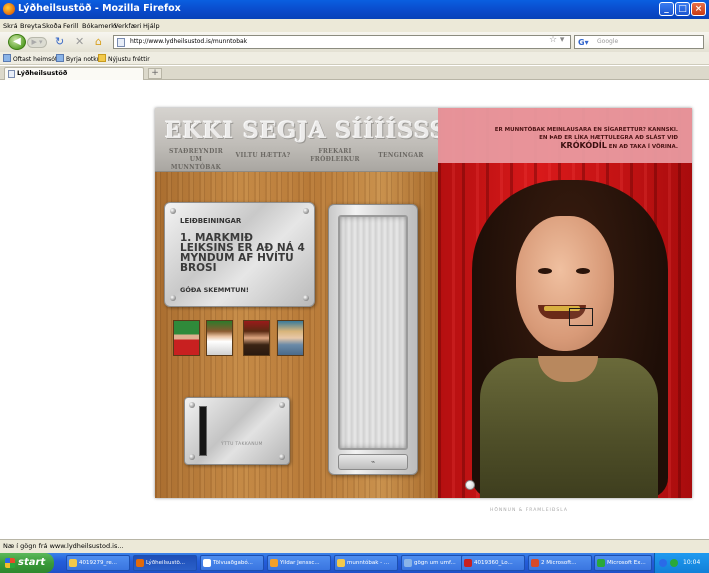 This screenshot has height=573, width=709. I want to click on title-bar: Lýðheilsustöð - Mozilla Firefox _ □ ×, so click(354, 9).